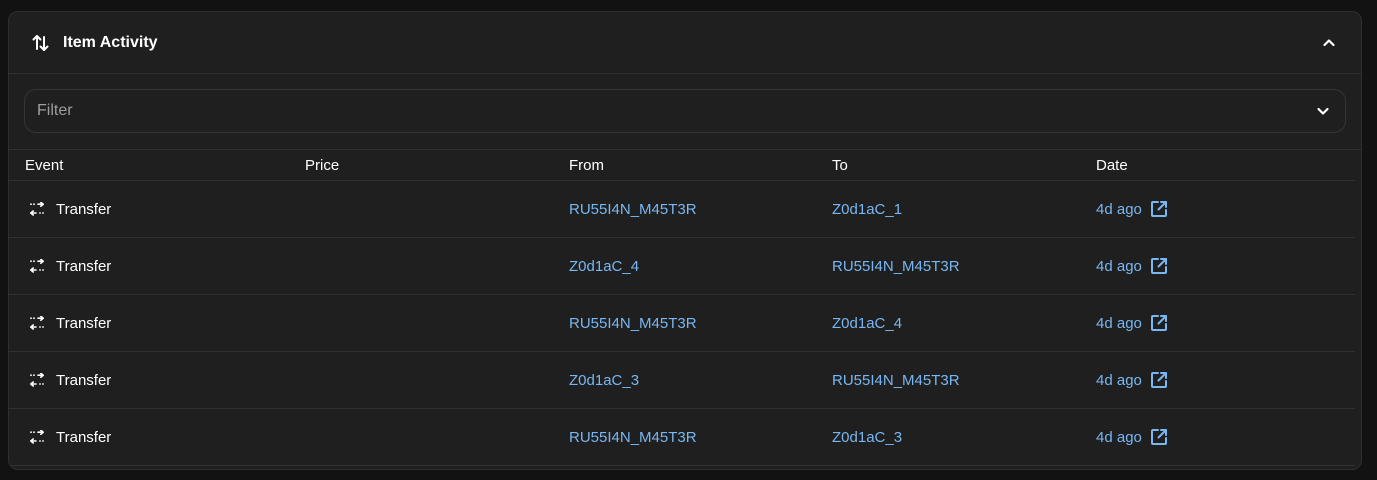 This screenshot has height=480, width=1377. I want to click on from-cell: Z0d1aC_4, so click(684, 266).